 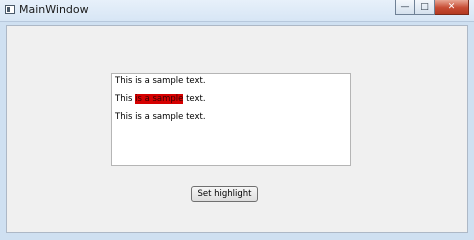 I want to click on minimize-button: —, so click(x=405, y=7).